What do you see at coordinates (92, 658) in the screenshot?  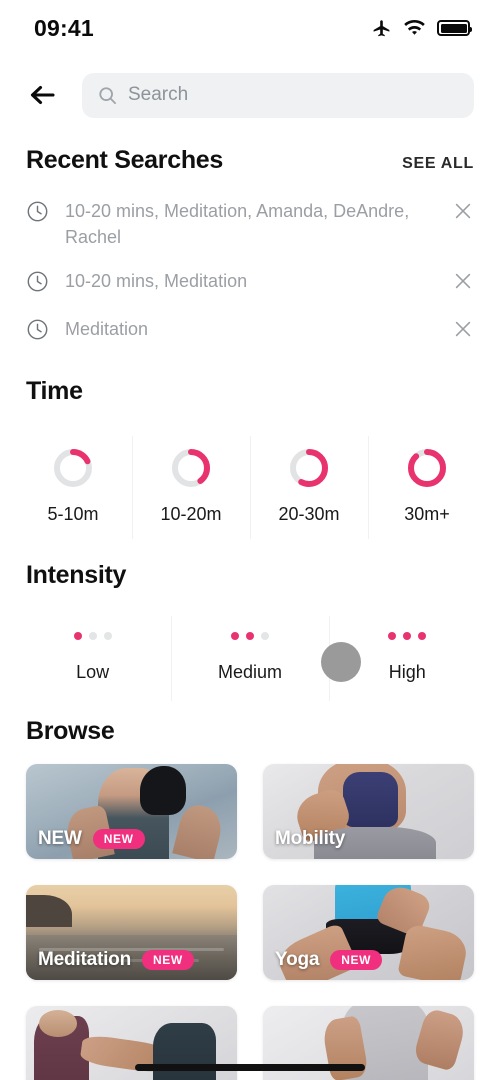 I see `intensity-option-low: Low` at bounding box center [92, 658].